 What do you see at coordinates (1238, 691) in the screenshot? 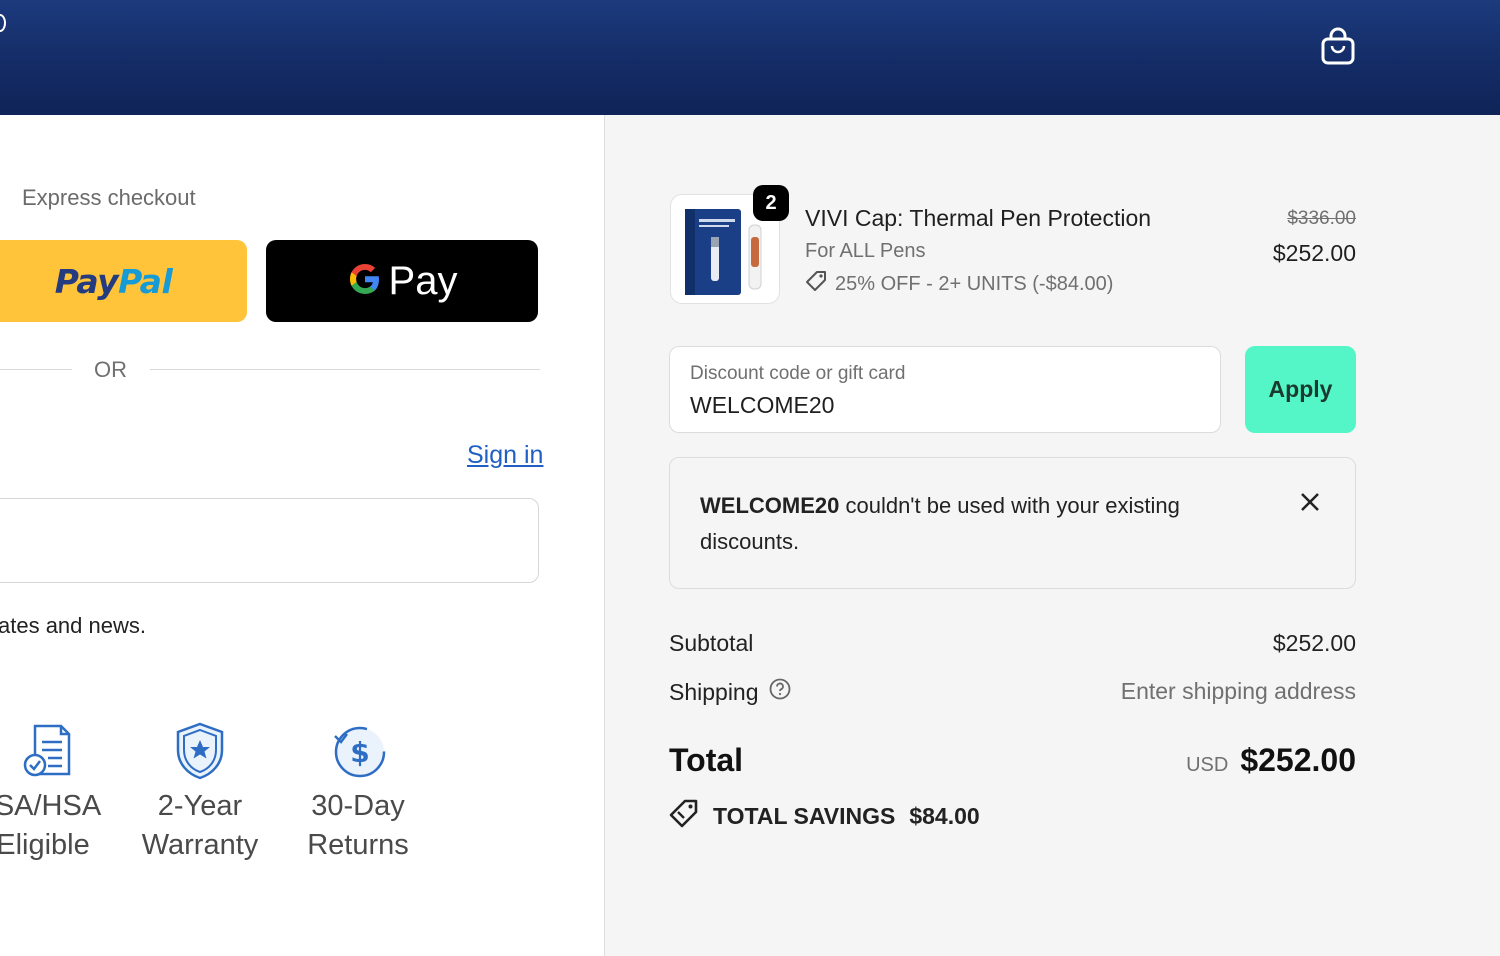
I see `shipping-value: Enter shipping address` at bounding box center [1238, 691].